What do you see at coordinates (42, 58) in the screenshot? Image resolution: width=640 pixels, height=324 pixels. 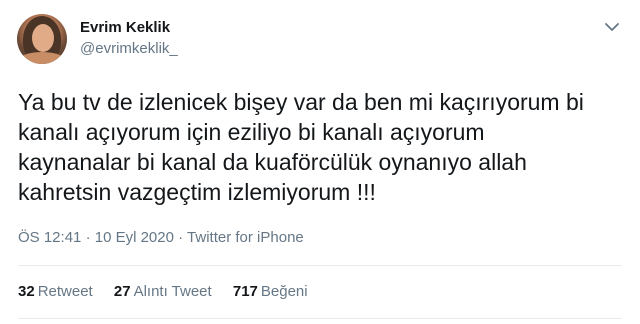 I see `avatar-shoulder` at bounding box center [42, 58].